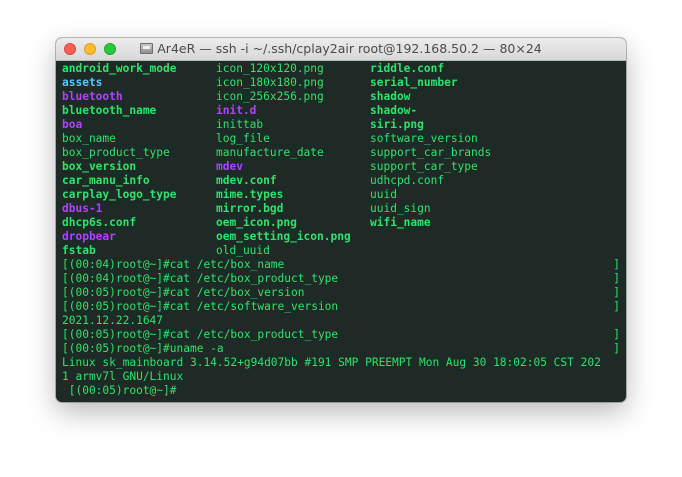 The width and height of the screenshot is (682, 477). Describe the element at coordinates (397, 124) in the screenshot. I see `file-entry: siri.png` at that location.